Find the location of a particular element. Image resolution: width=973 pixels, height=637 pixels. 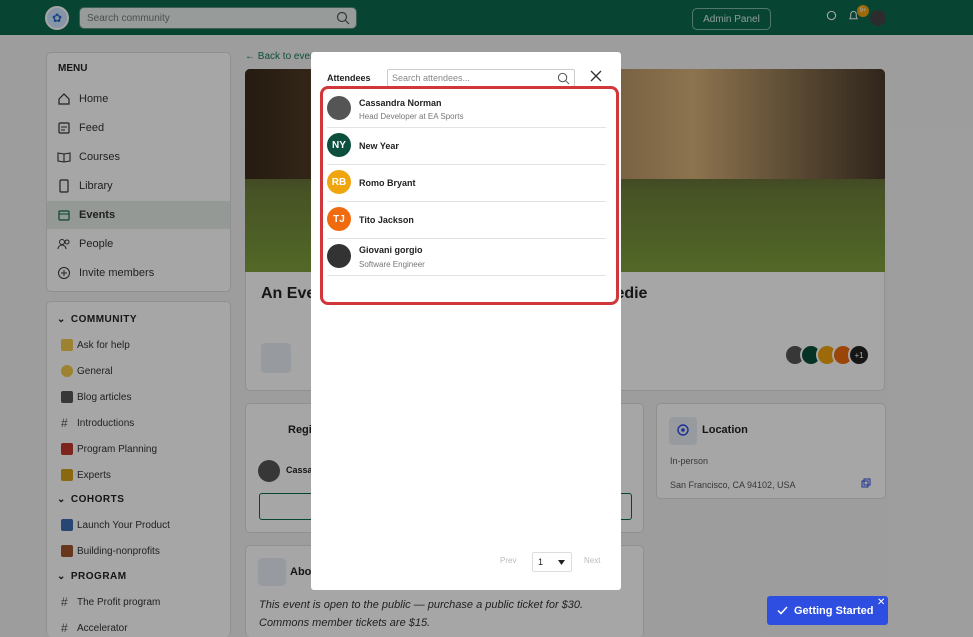

attendee-list-highlight is located at coordinates (469, 195).